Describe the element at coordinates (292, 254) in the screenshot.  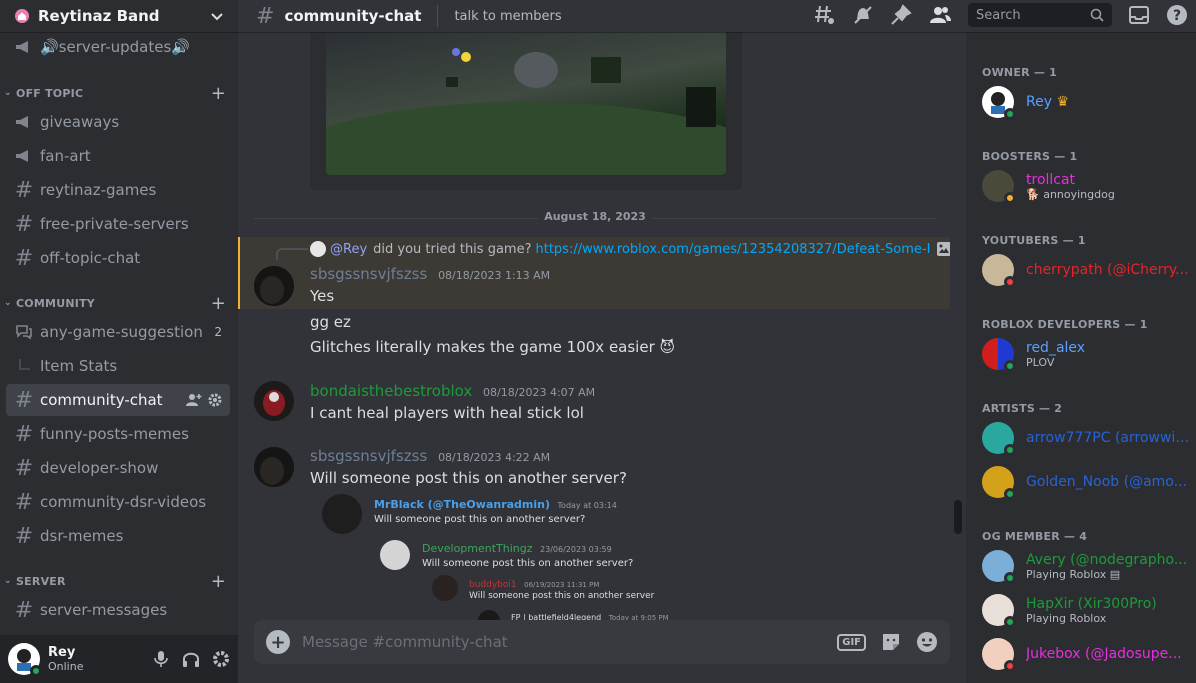
I see `reply-connector` at that location.